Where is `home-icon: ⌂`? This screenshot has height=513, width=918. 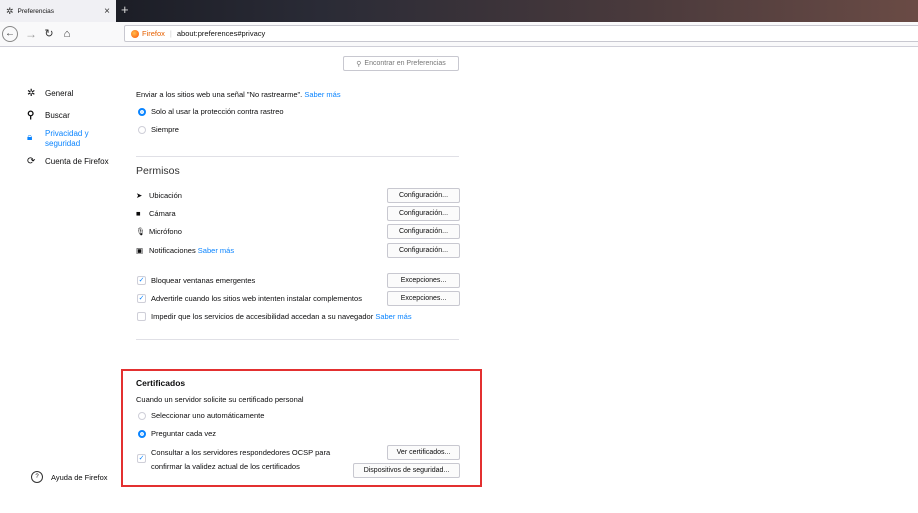 home-icon: ⌂ is located at coordinates (67, 34).